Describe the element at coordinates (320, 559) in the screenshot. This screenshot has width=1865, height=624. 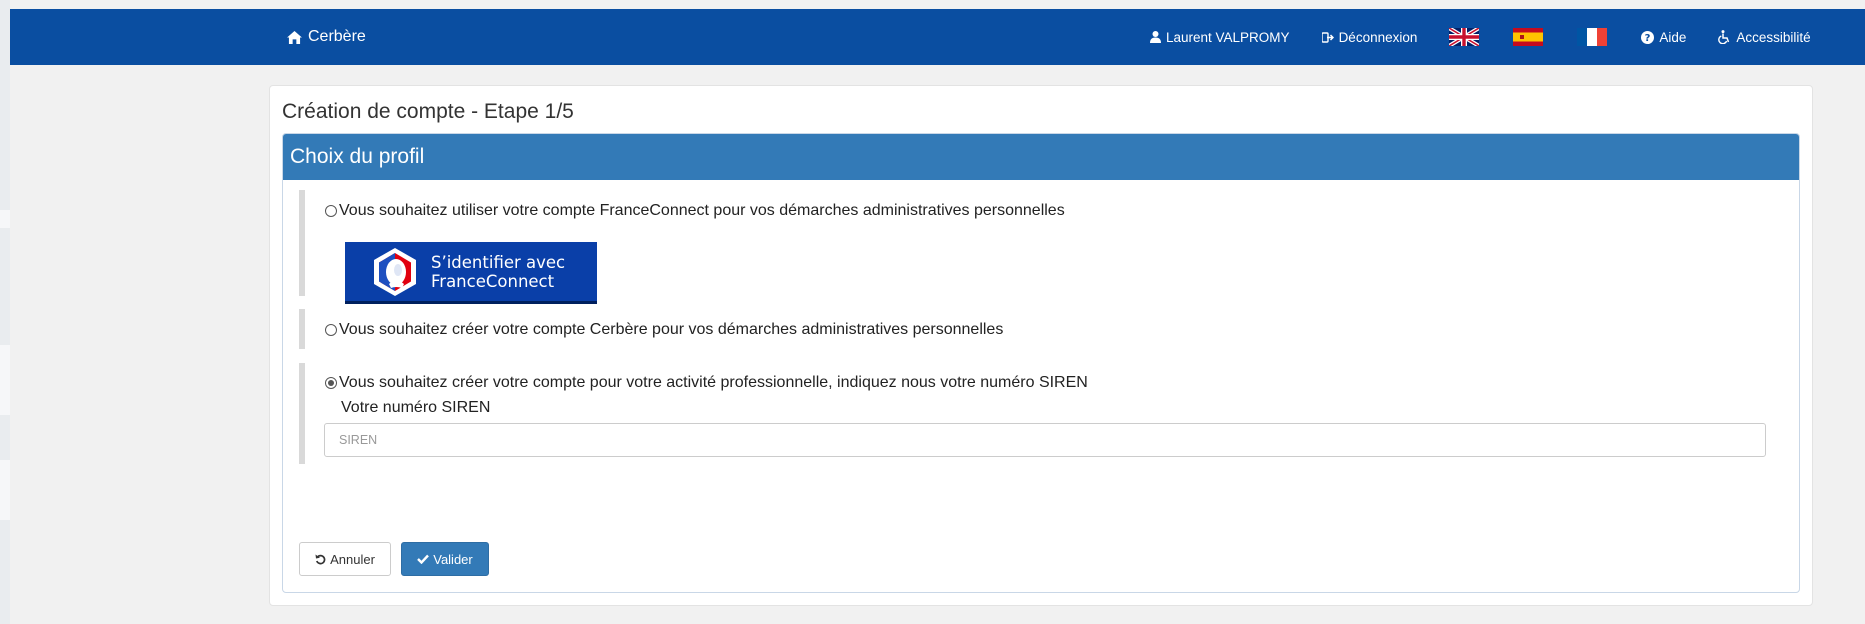
I see `undo-icon` at that location.